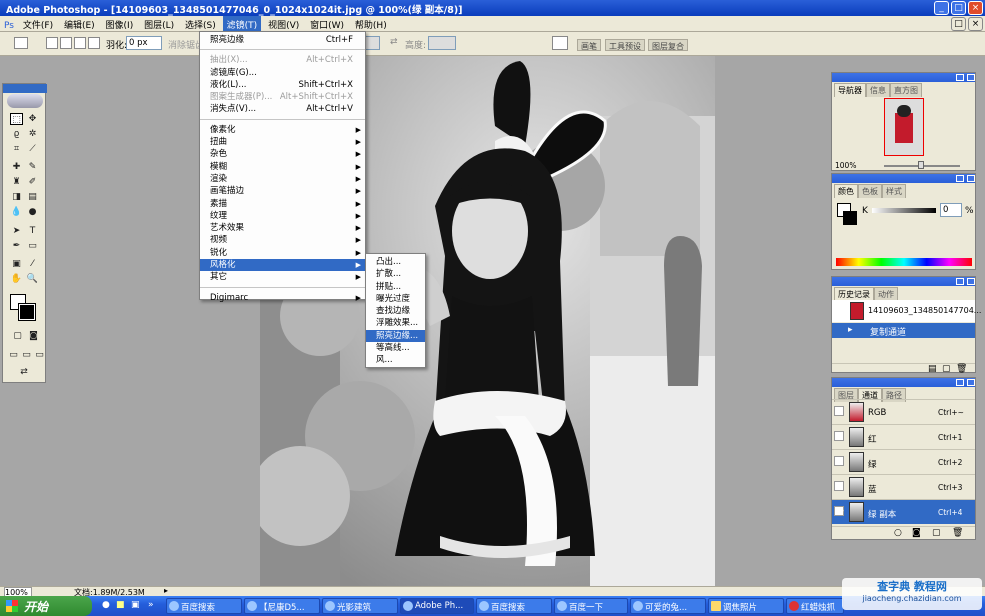 The width and height of the screenshot is (985, 616). Describe the element at coordinates (845, 165) in the screenshot. I see `navigator-zoom-value: 100%` at that location.